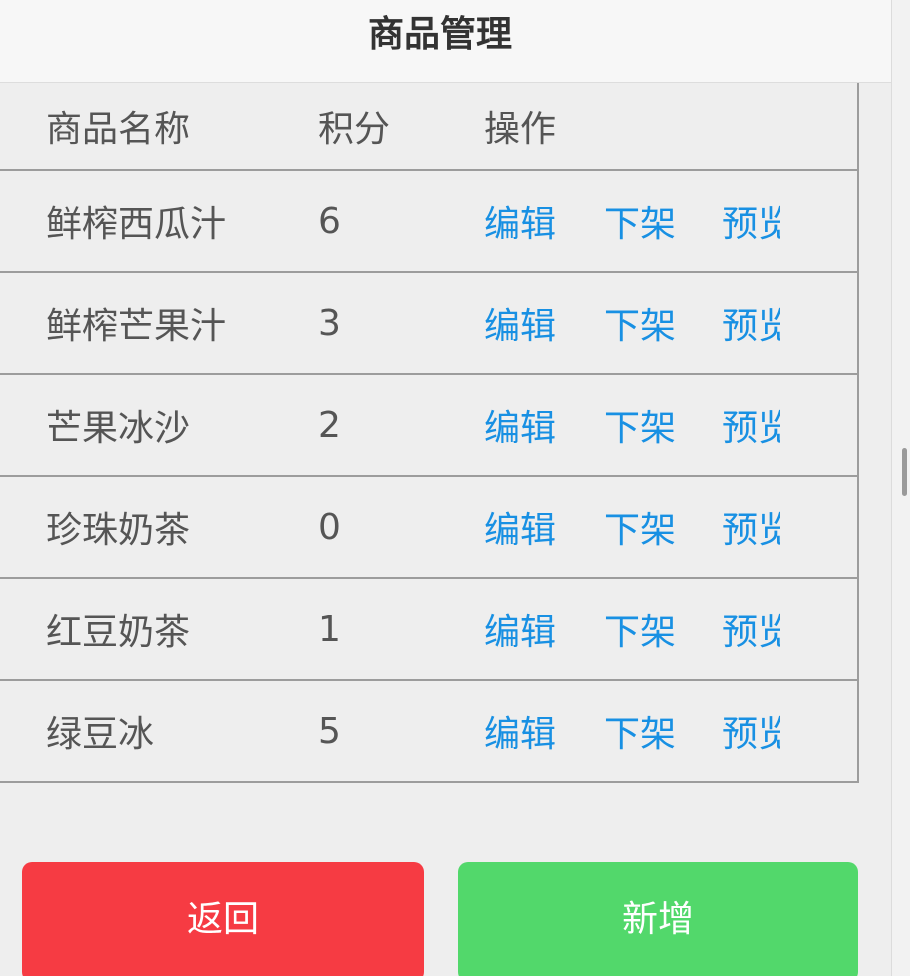 Image resolution: width=910 pixels, height=976 pixels. Describe the element at coordinates (118, 632) in the screenshot. I see `product-name: 红豆奶茶` at that location.